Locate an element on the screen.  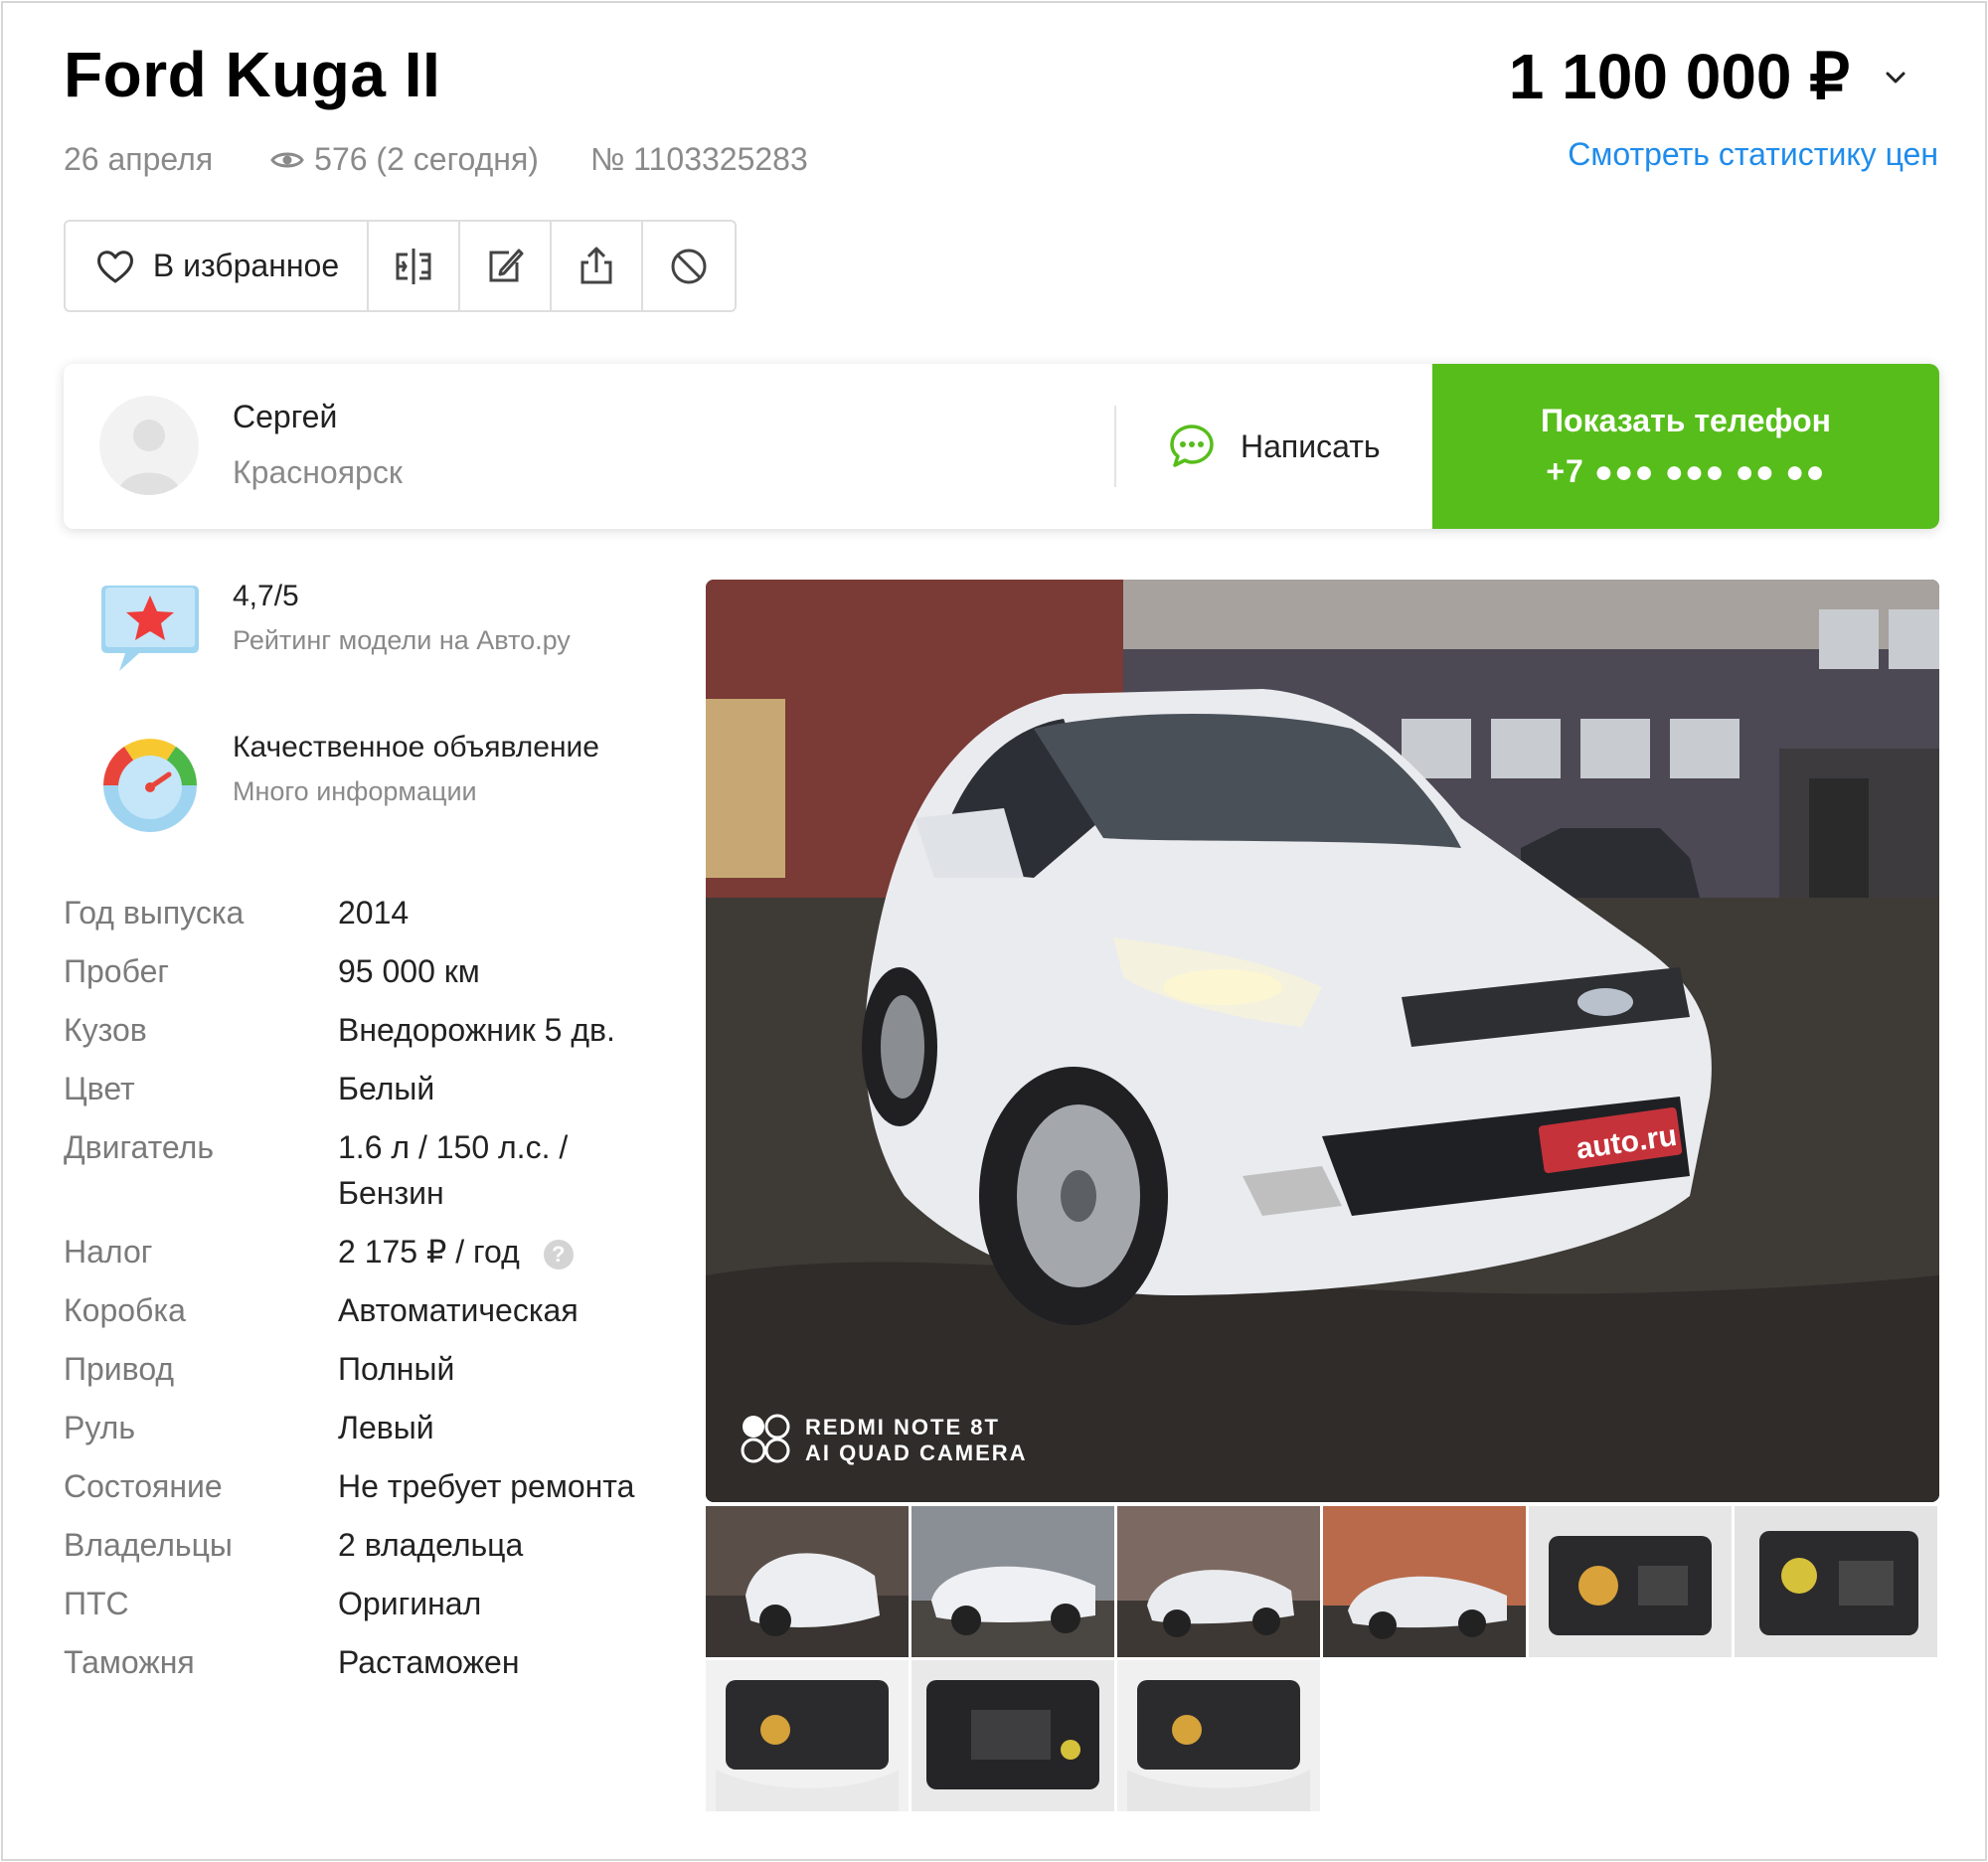
block-icon is located at coordinates (689, 266).